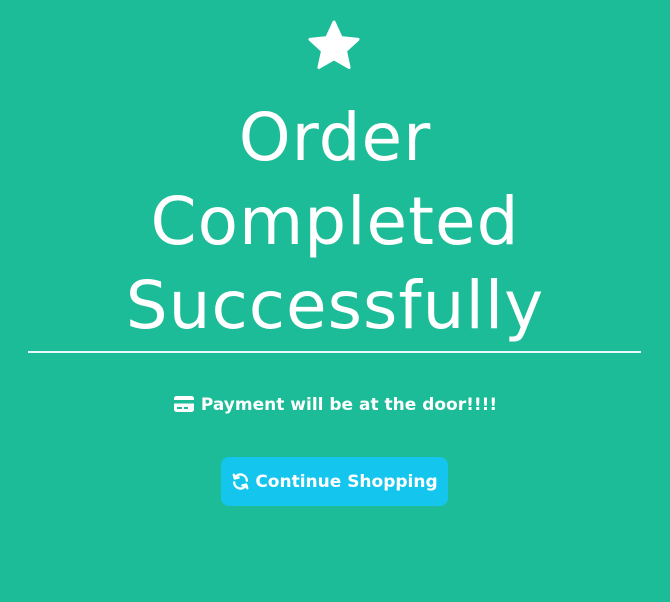  I want to click on payment-message-text: Payment will be at the door!!!!, so click(349, 405).